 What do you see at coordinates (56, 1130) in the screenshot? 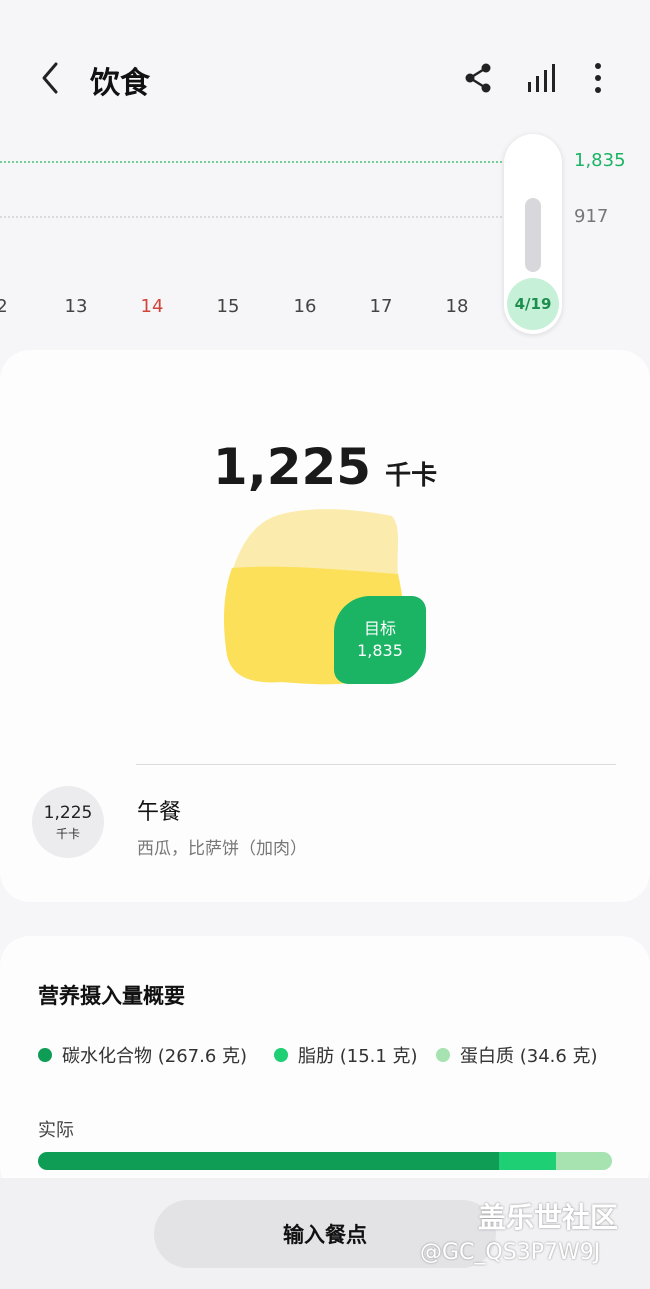
I see `actual-label: 实际` at bounding box center [56, 1130].